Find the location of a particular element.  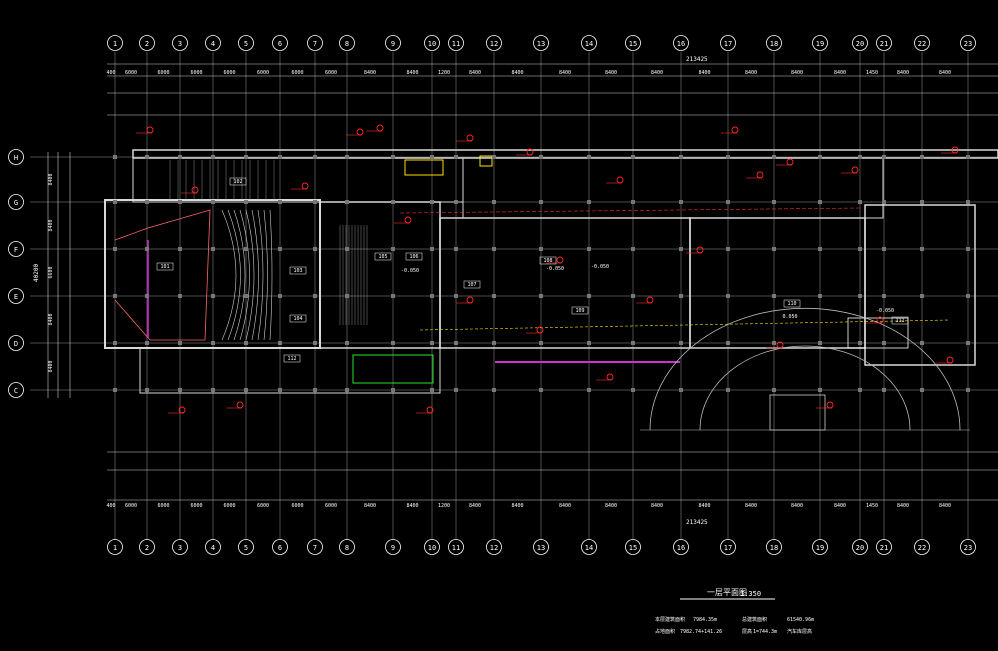

column-label-top: 4 is located at coordinates (213, 44).